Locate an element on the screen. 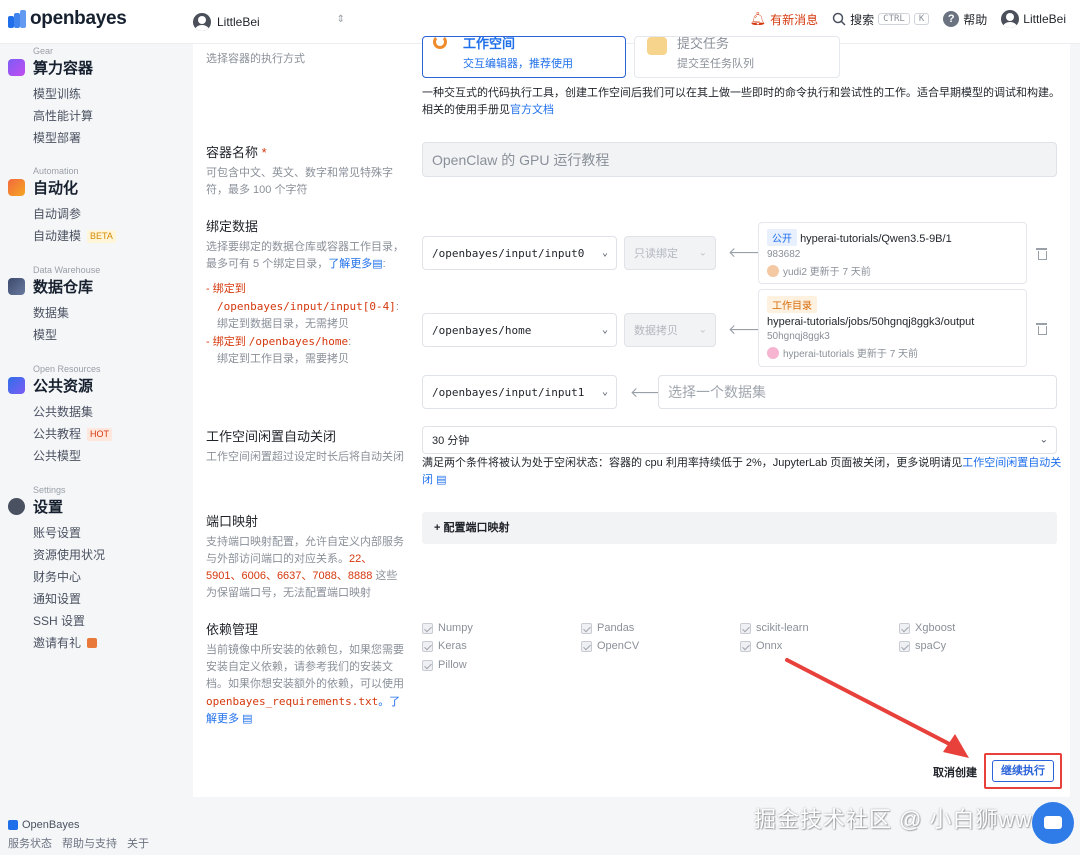  section-title: 设置 is located at coordinates (48, 507).